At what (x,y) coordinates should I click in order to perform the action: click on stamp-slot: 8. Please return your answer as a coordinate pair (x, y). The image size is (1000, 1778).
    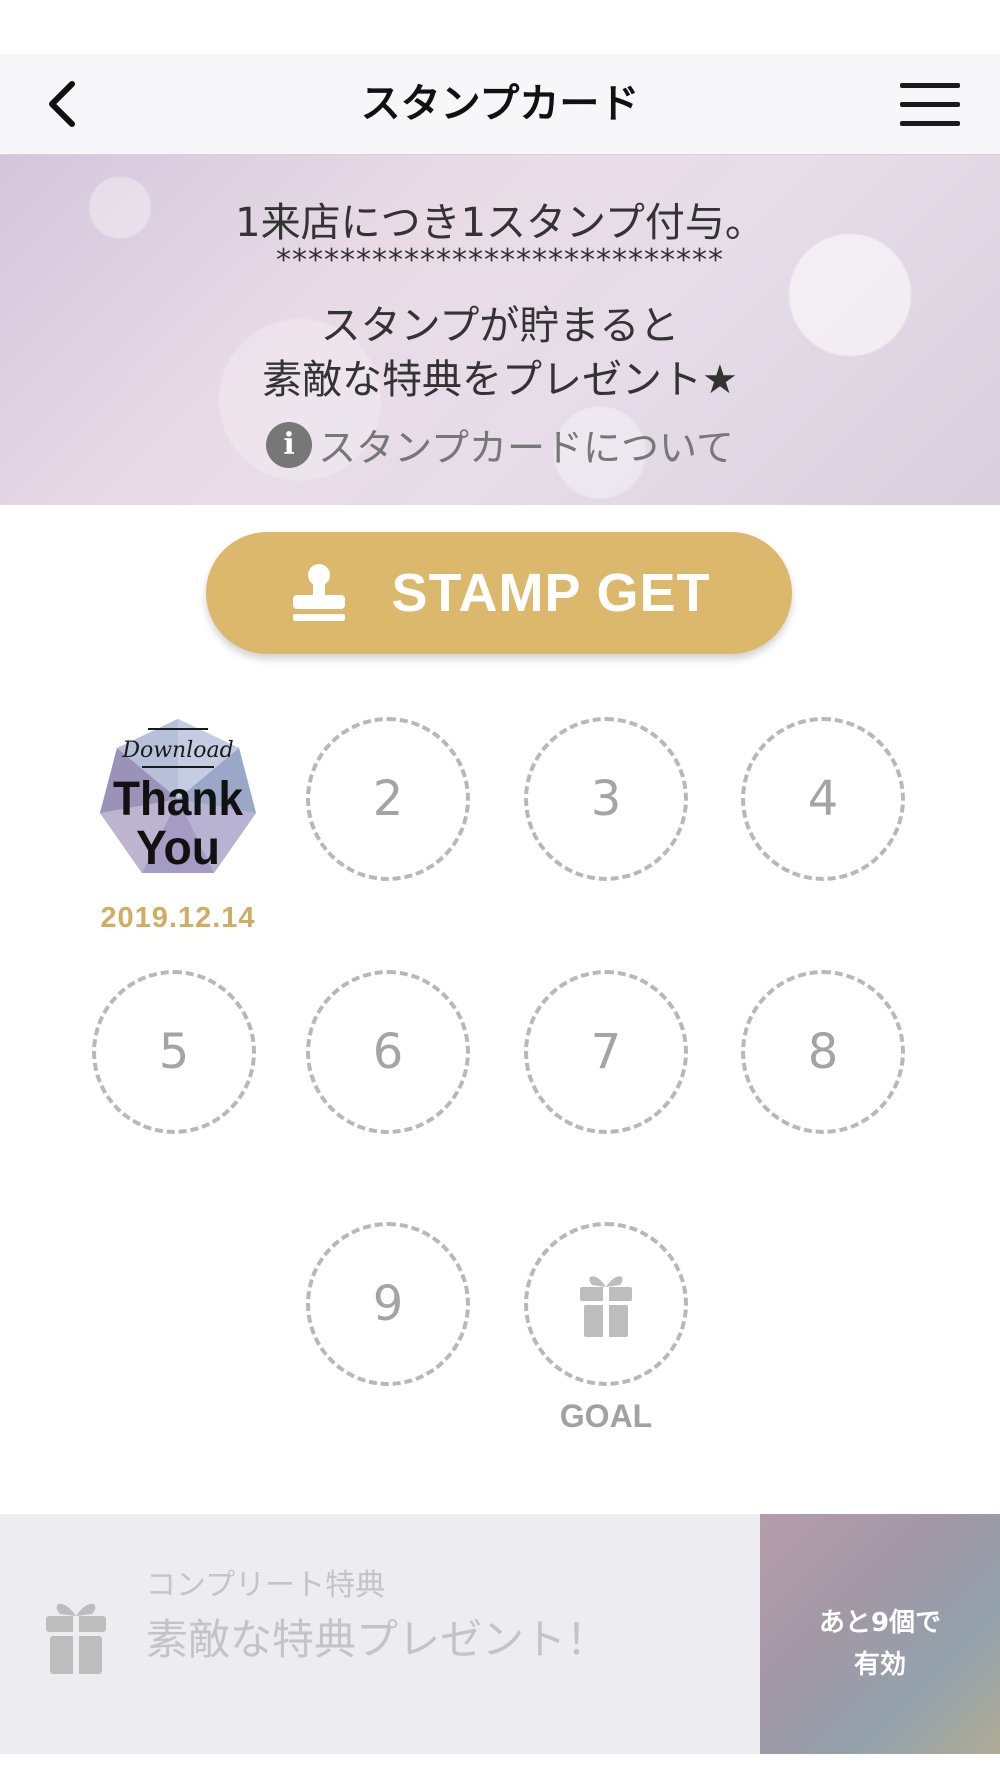
    Looking at the image, I should click on (823, 1052).